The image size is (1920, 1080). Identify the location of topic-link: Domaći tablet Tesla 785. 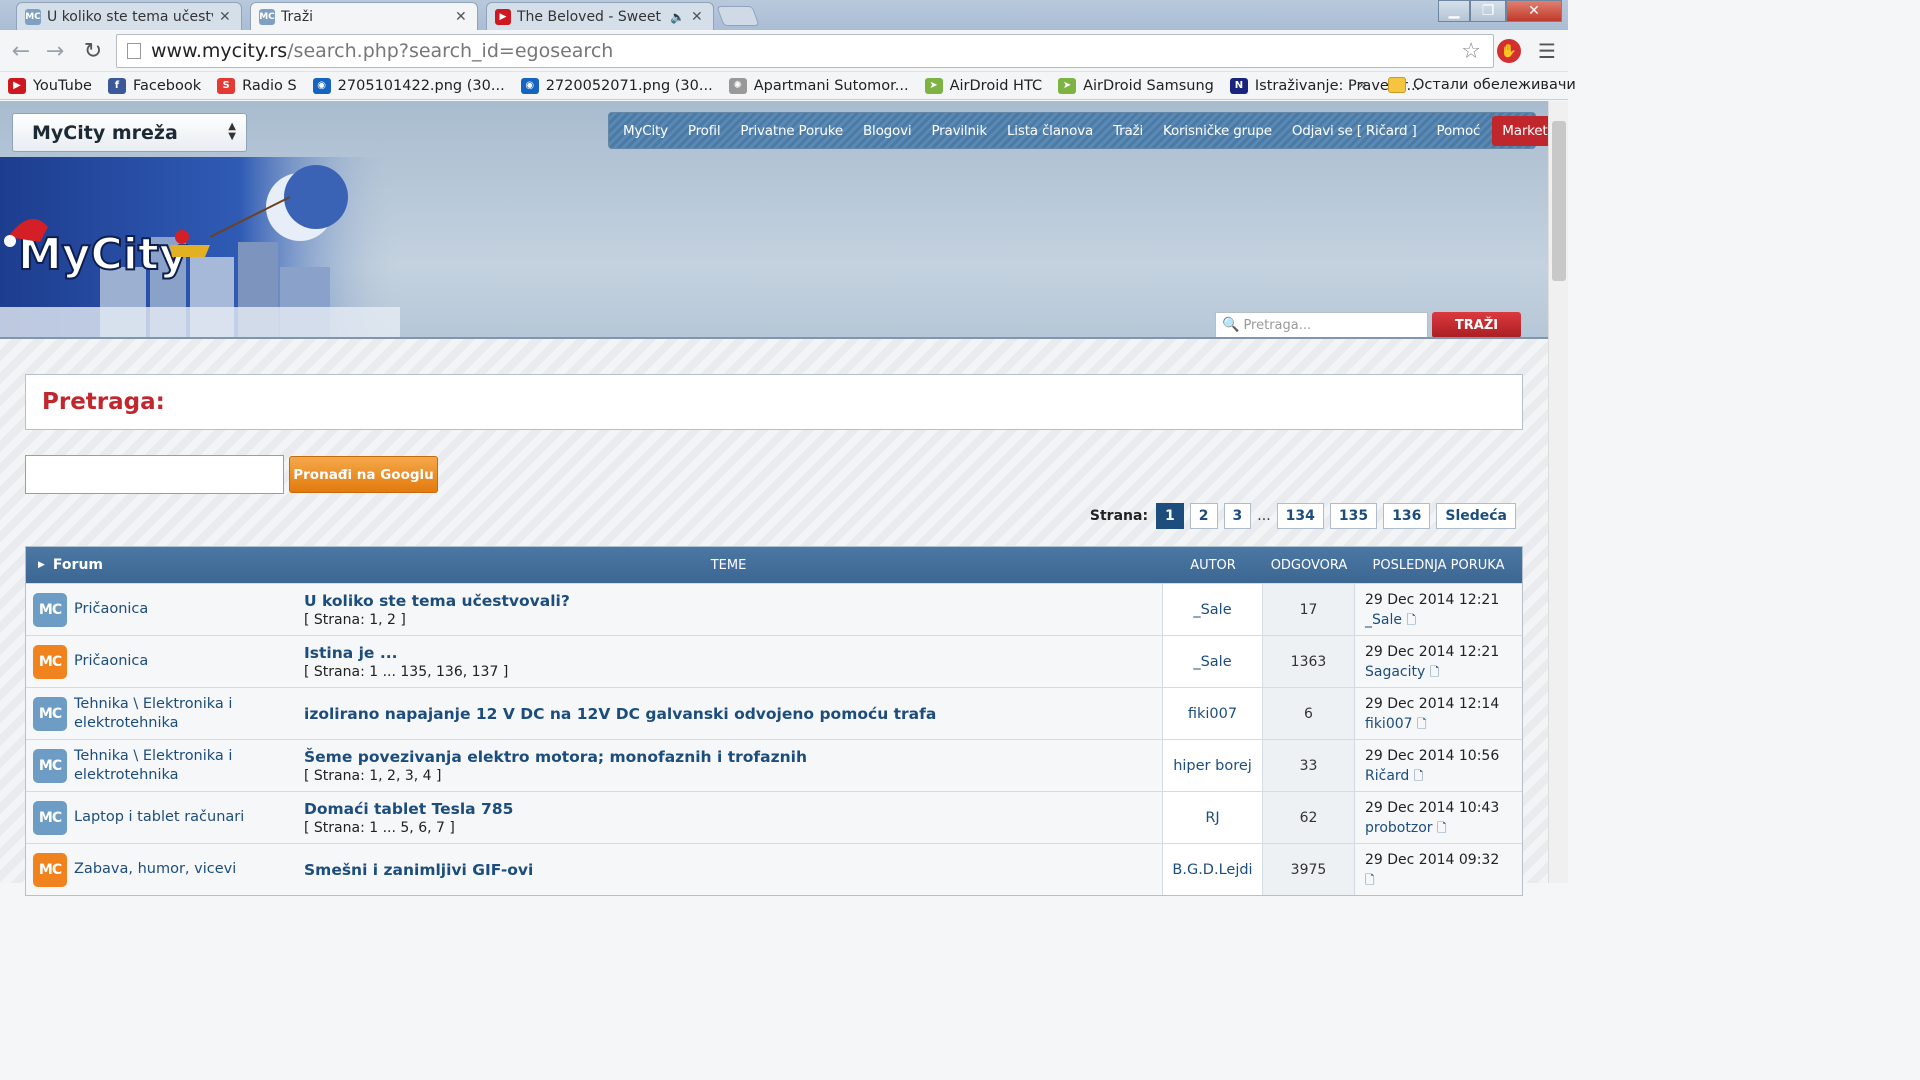
(408, 809).